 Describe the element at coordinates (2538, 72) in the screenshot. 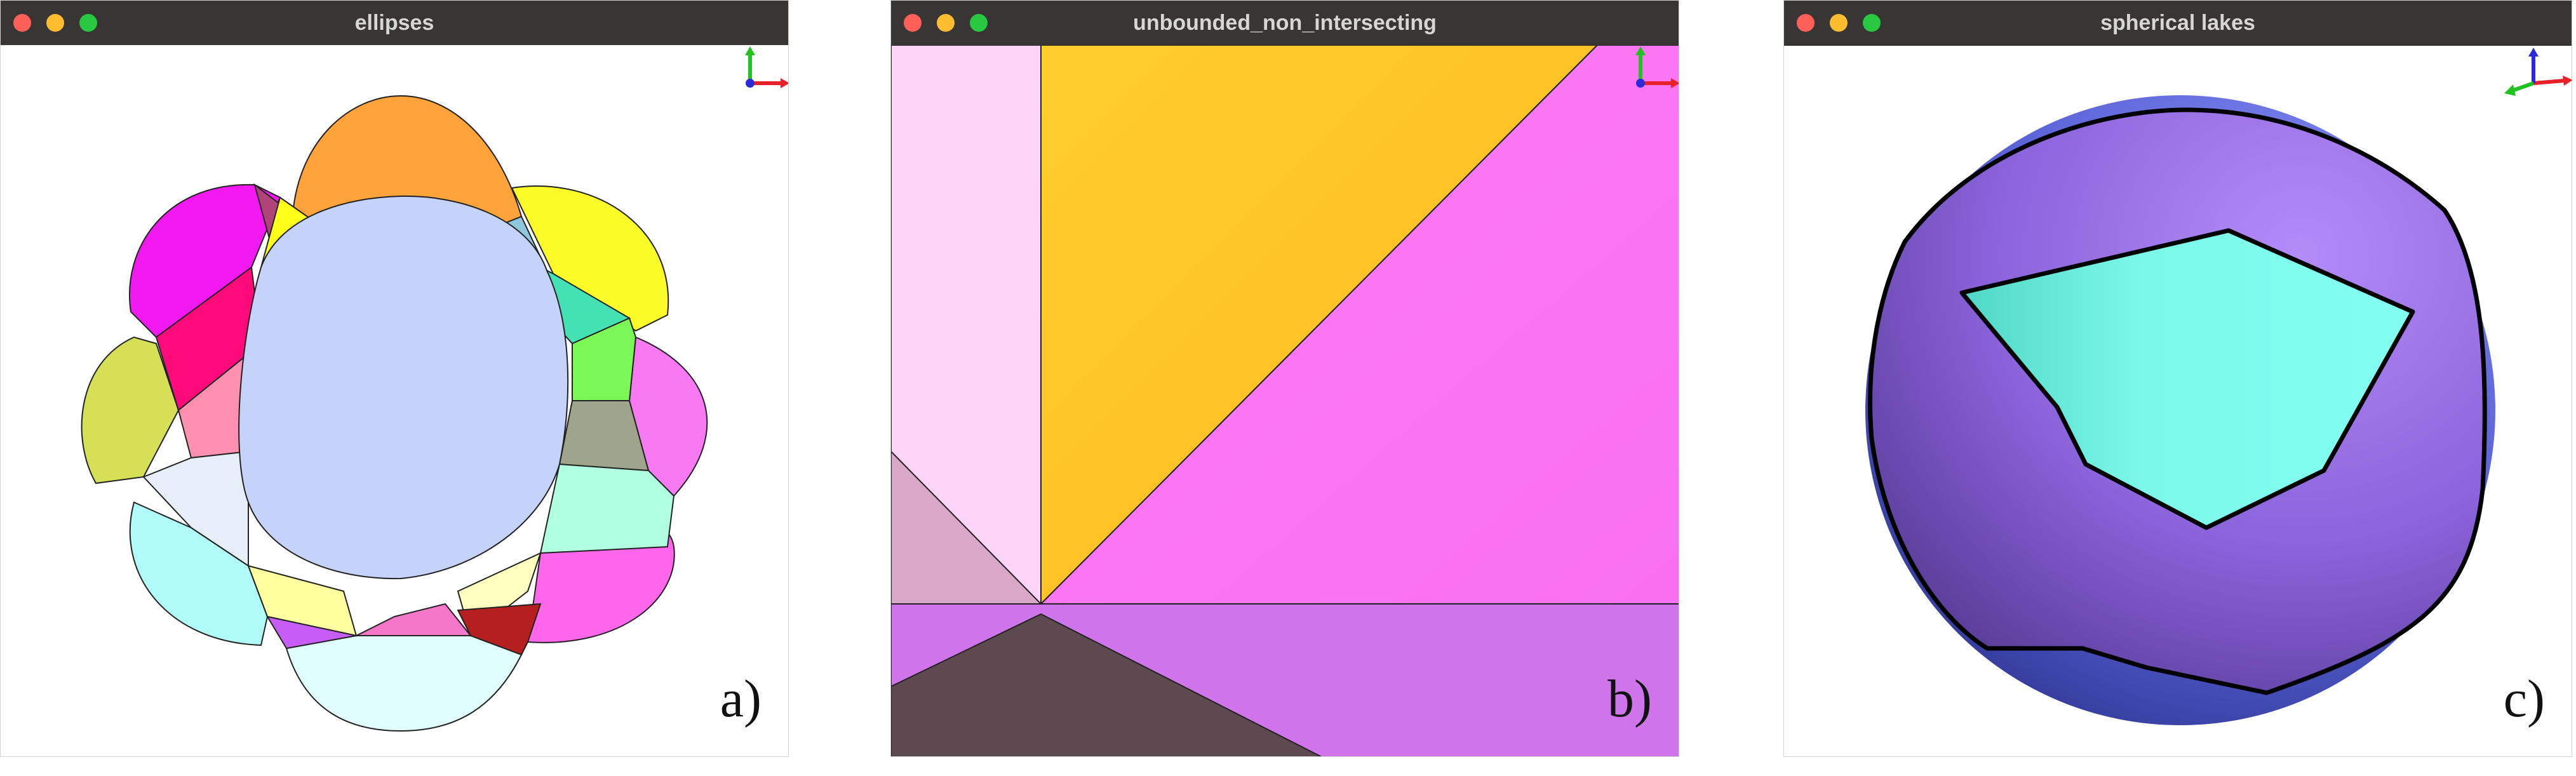

I see `axes-gizmo-icon` at that location.